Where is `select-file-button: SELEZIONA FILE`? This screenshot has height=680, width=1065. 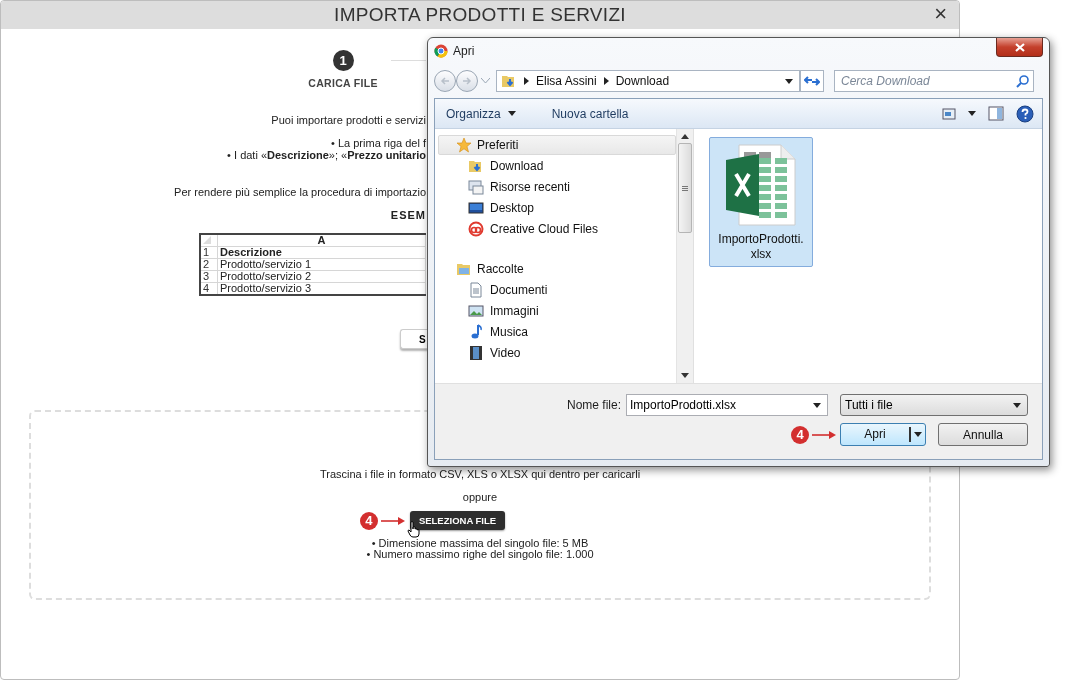 select-file-button: SELEZIONA FILE is located at coordinates (457, 520).